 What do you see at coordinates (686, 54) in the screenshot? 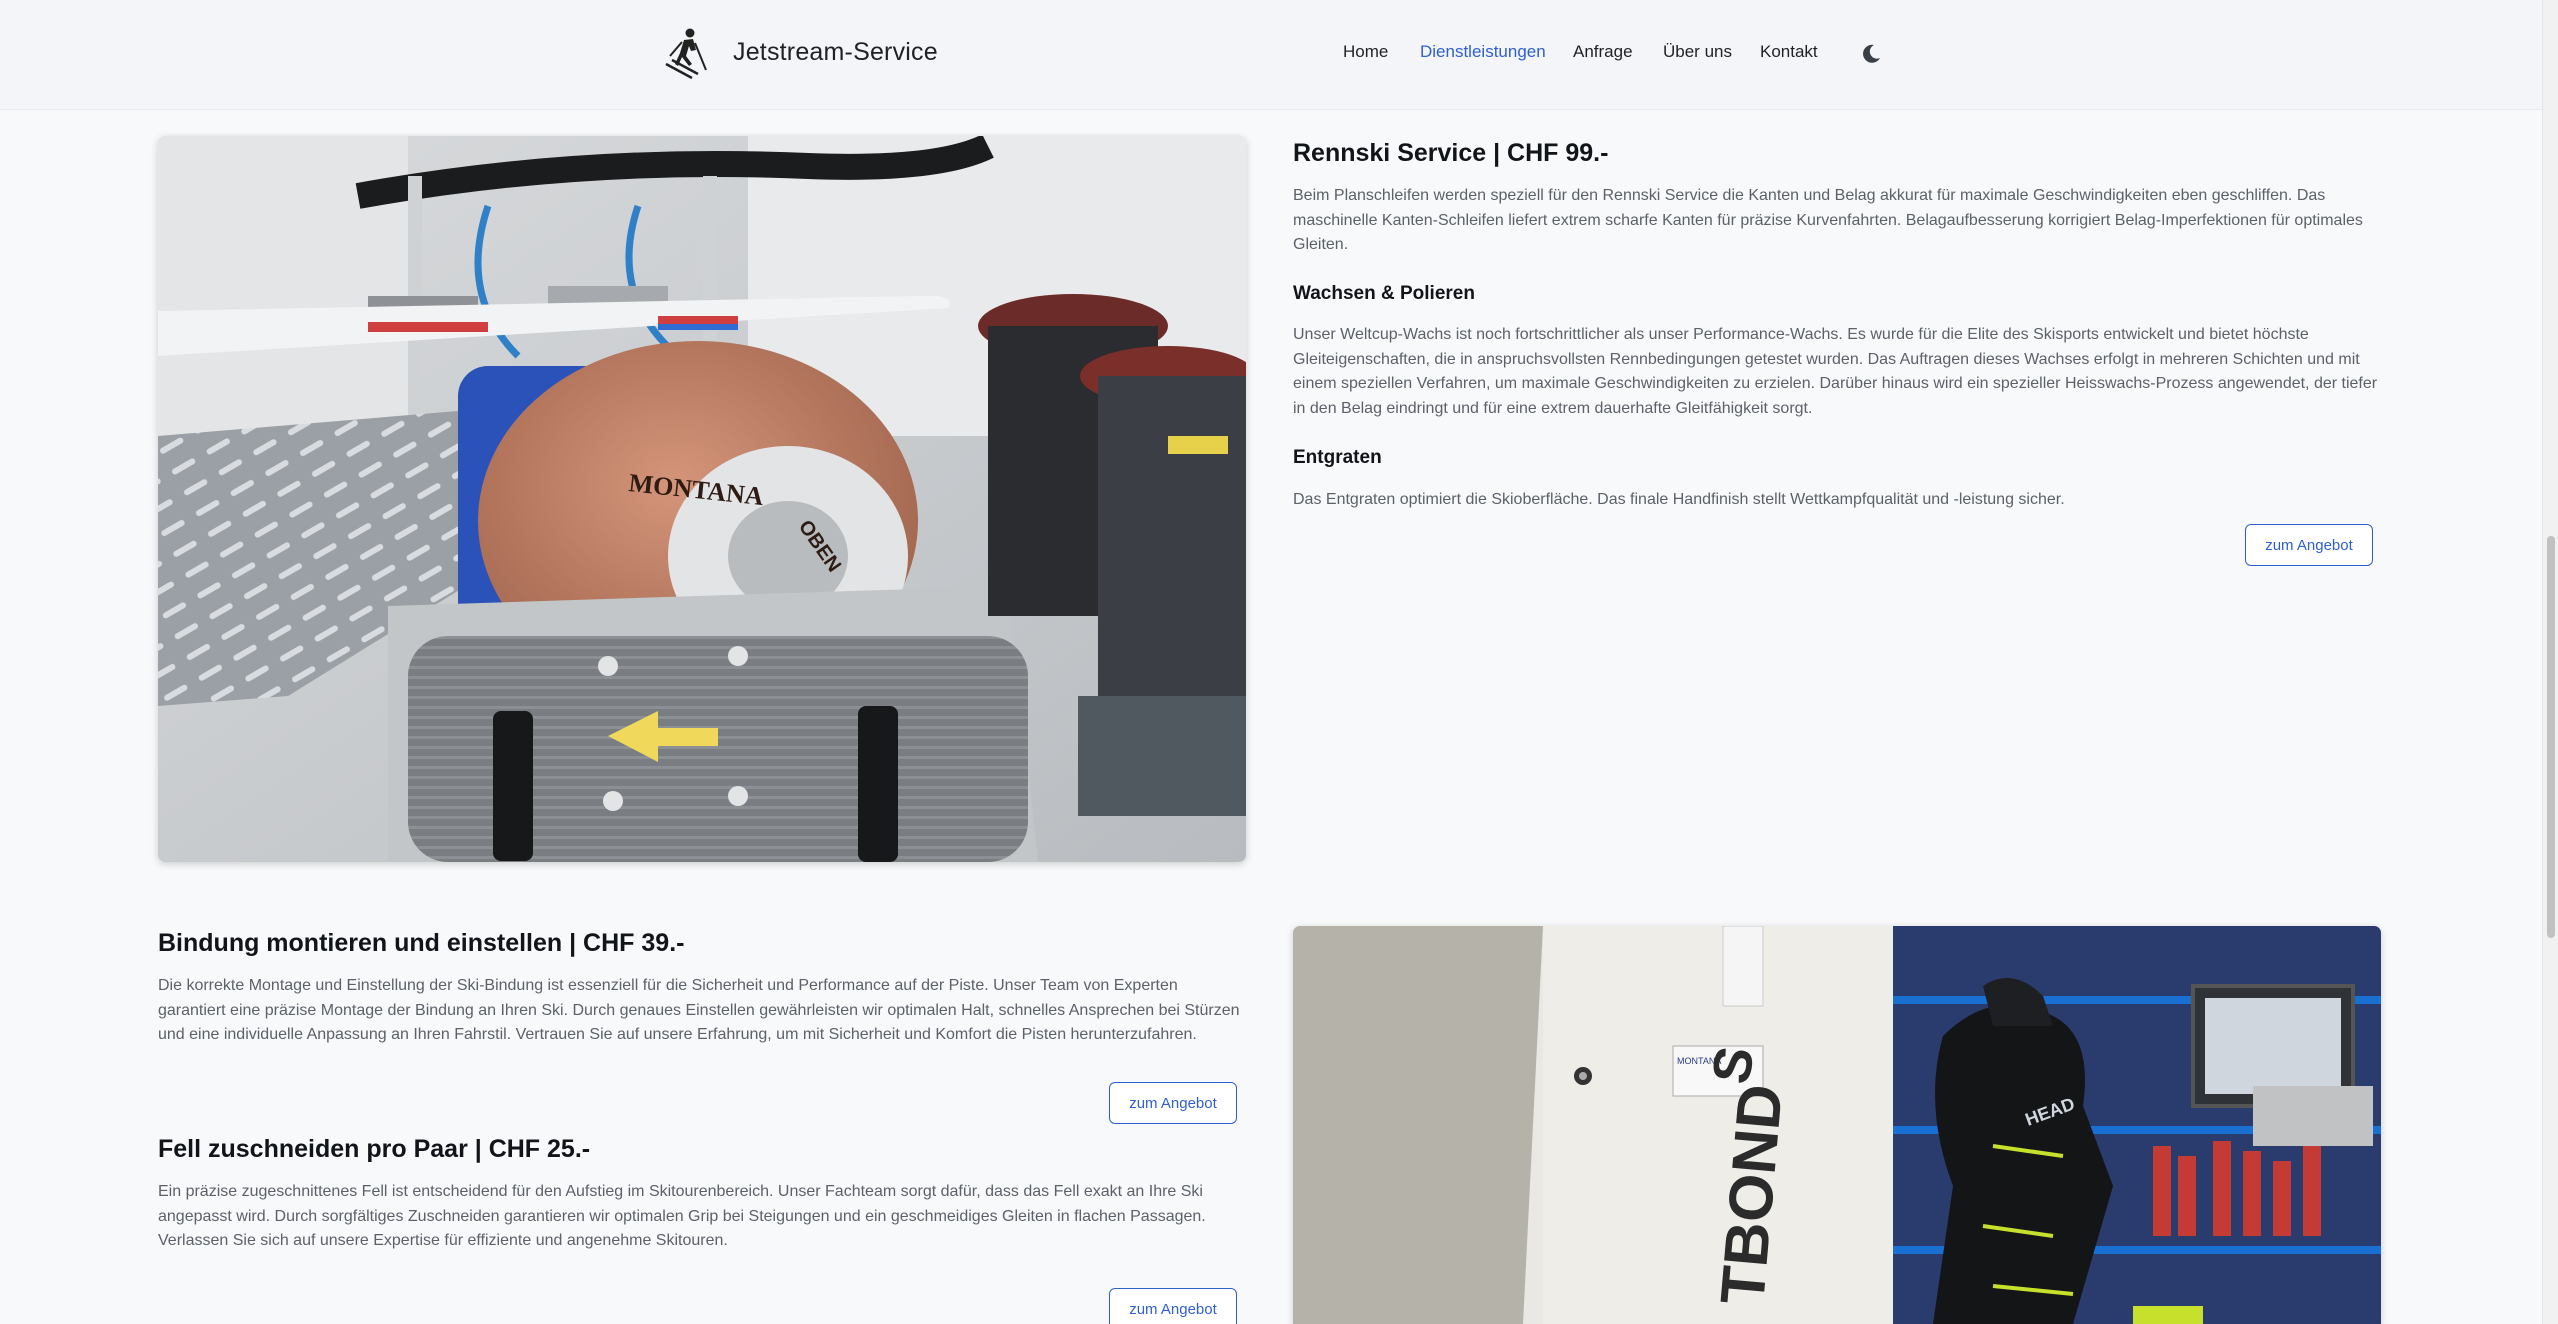
I see `skier-icon` at bounding box center [686, 54].